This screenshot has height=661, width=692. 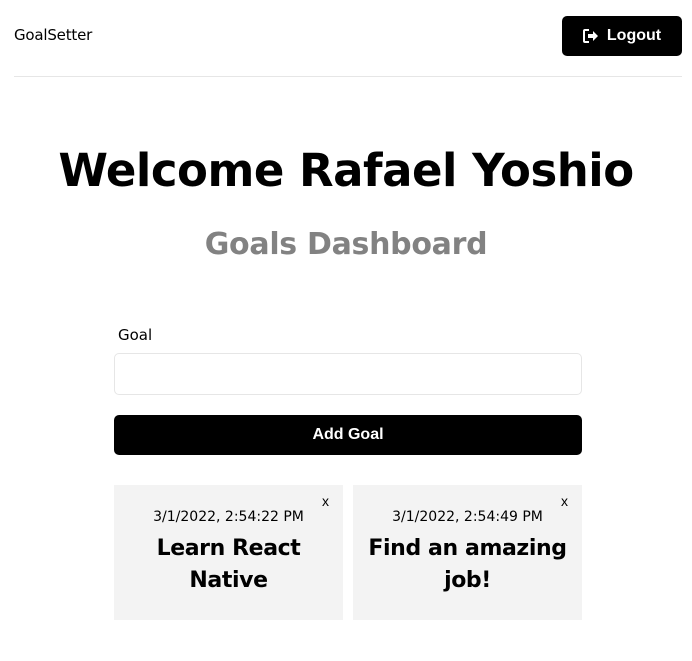 What do you see at coordinates (348, 374) in the screenshot?
I see `goal-input` at bounding box center [348, 374].